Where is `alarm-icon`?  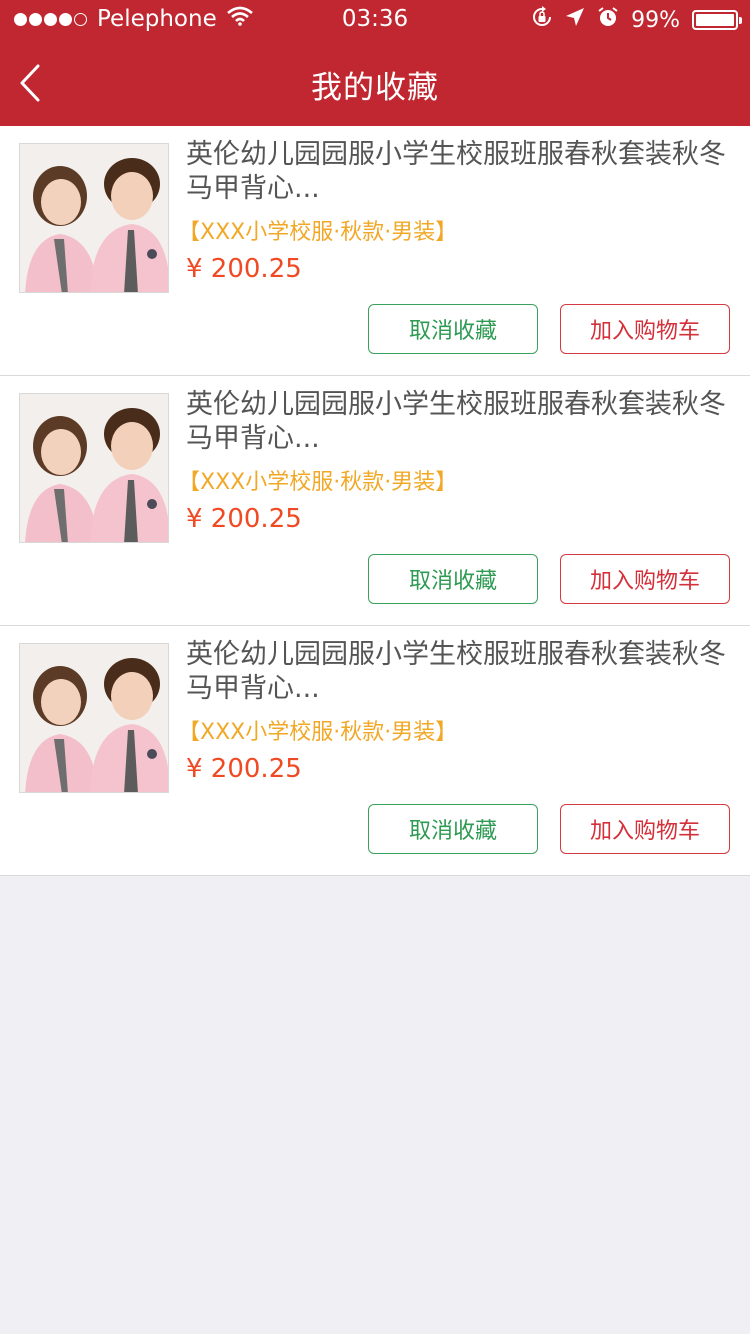
alarm-icon is located at coordinates (608, 20).